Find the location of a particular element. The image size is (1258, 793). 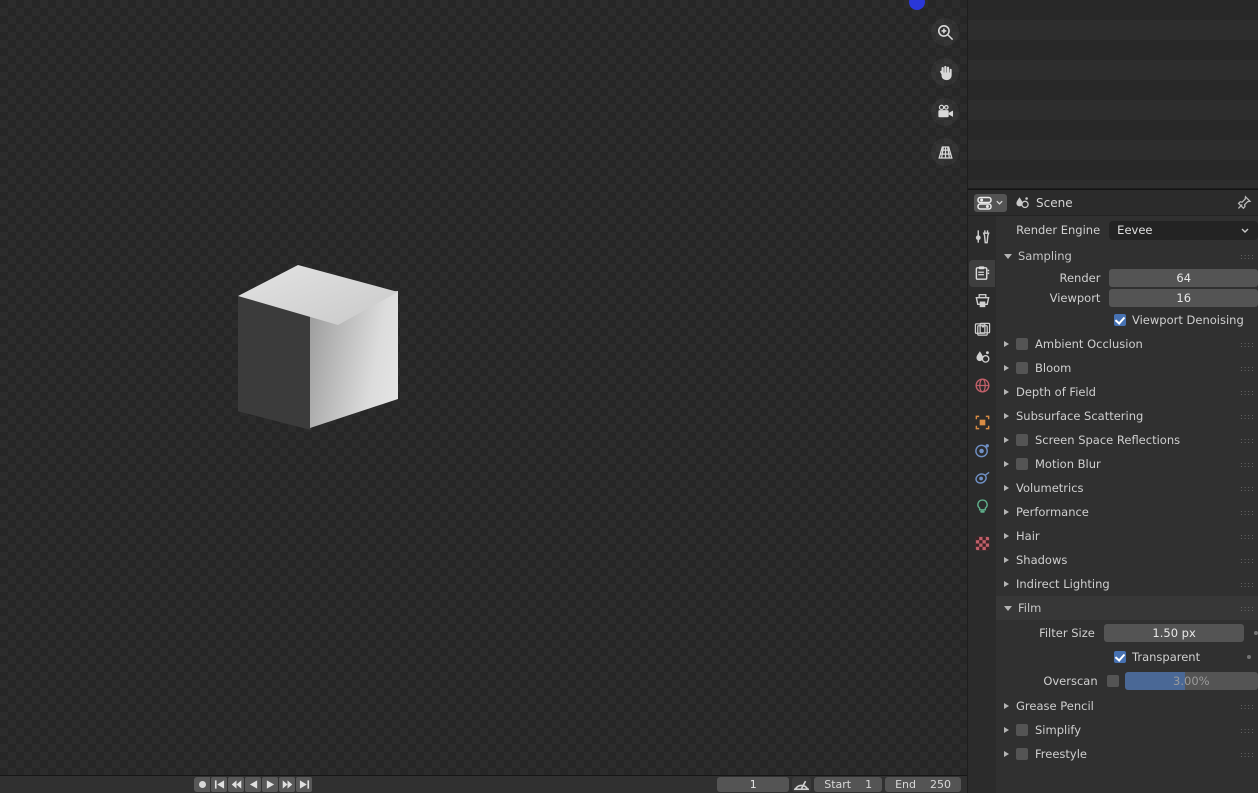

grid-icon is located at coordinates (945, 152).